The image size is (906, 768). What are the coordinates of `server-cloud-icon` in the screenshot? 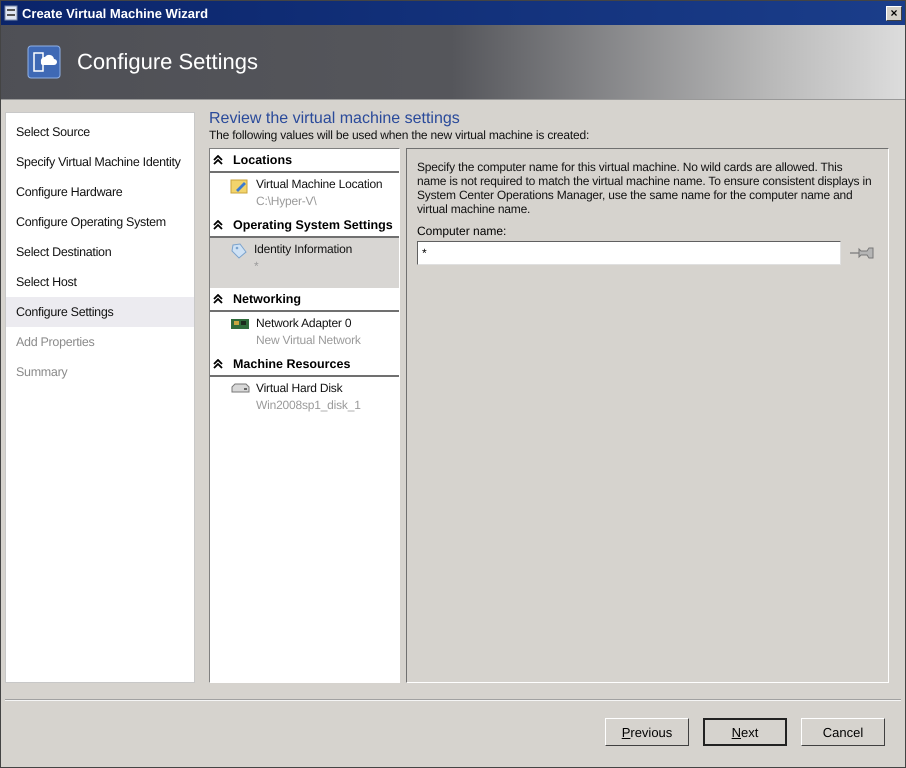 It's located at (44, 62).